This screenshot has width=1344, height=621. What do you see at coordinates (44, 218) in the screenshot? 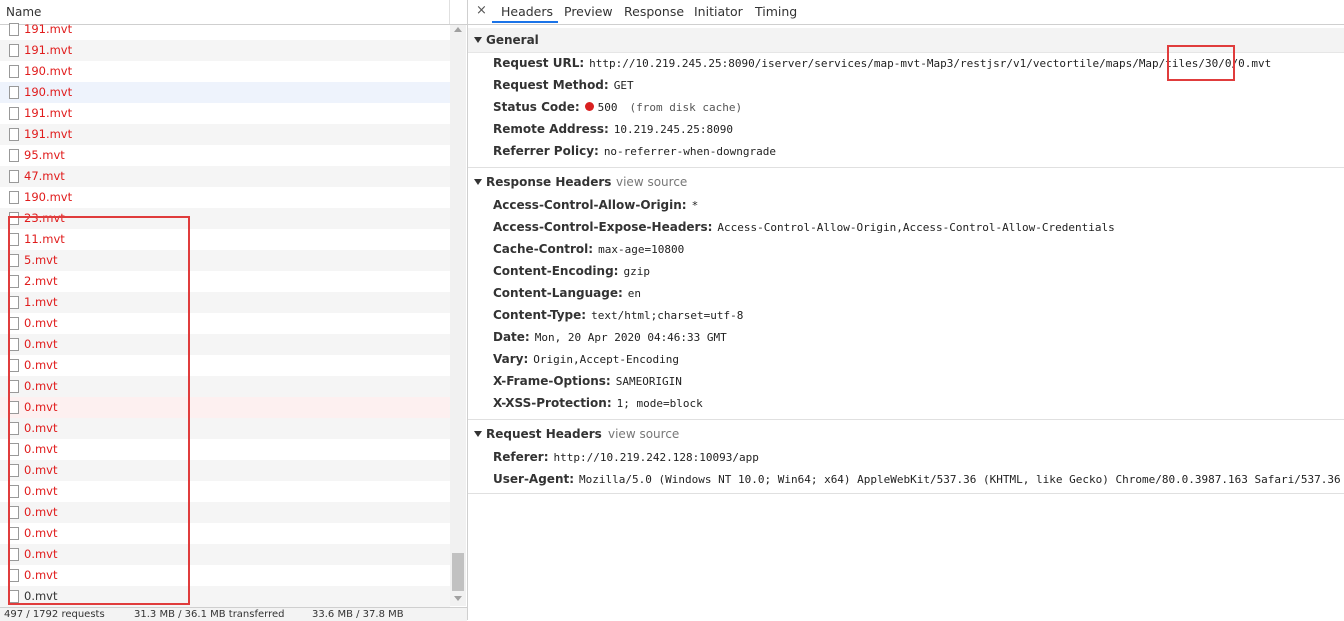
I see `request-file-name: 23.mvt` at bounding box center [44, 218].